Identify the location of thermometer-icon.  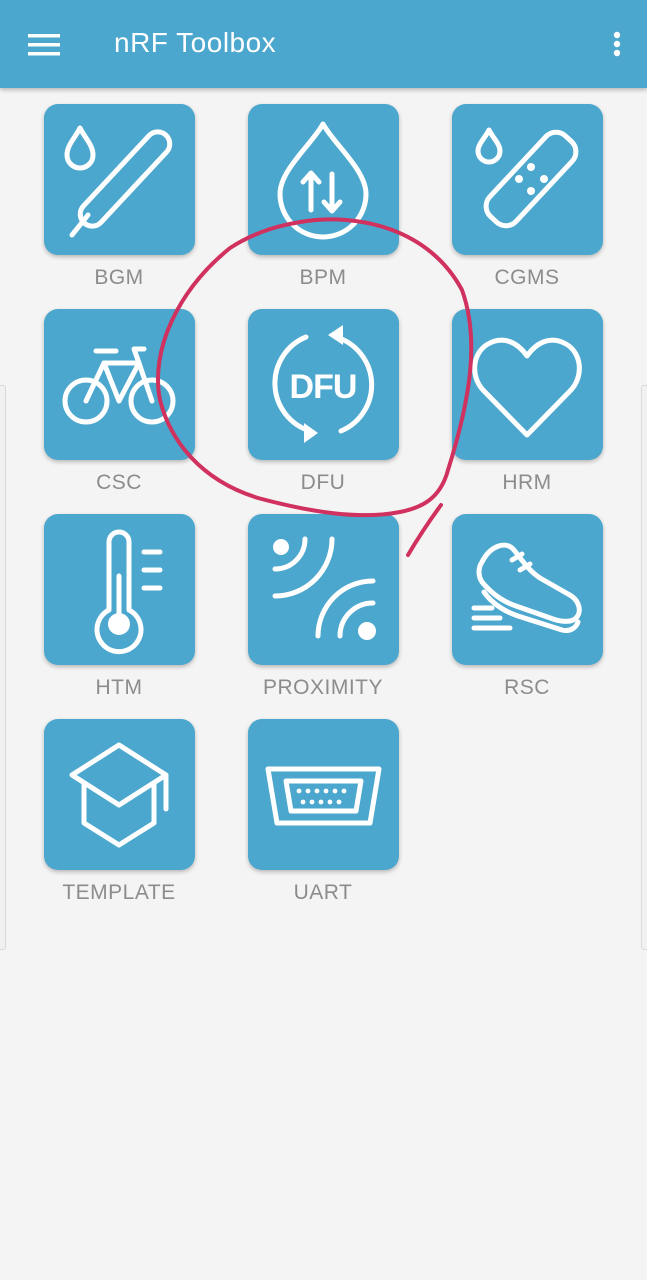
(128, 592).